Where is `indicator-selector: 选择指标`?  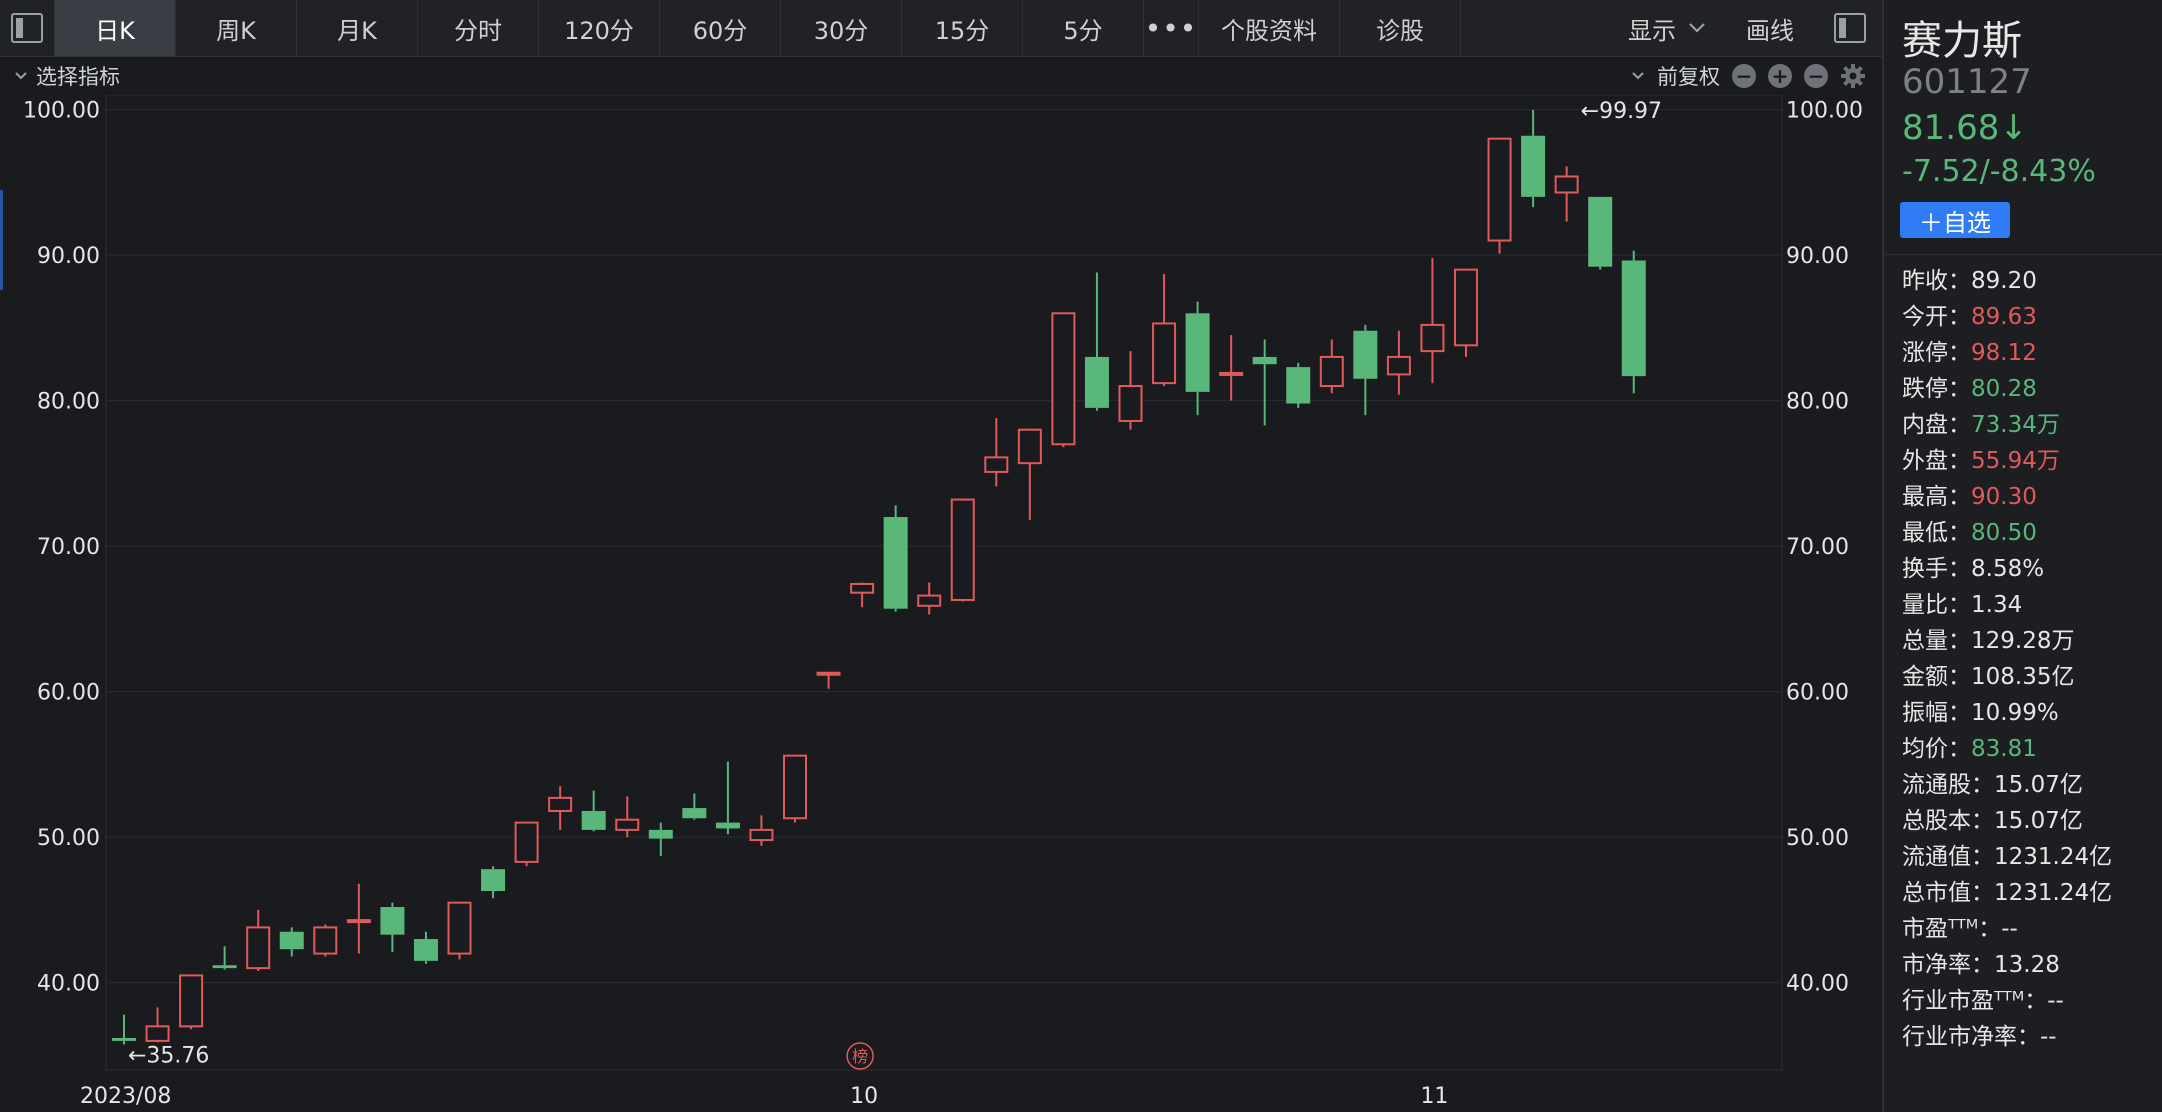
indicator-selector: 选择指标 is located at coordinates (60, 76).